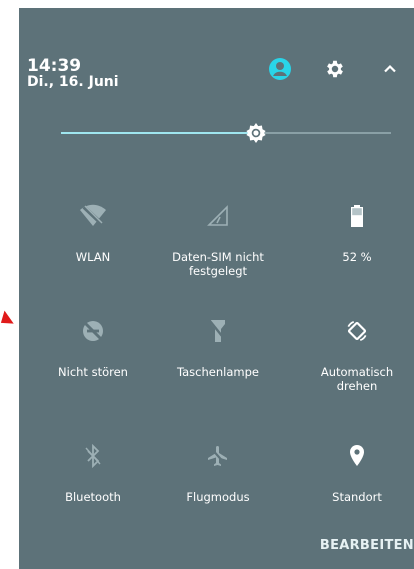  I want to click on tile-dnd: Nicht stören, so click(93, 348).